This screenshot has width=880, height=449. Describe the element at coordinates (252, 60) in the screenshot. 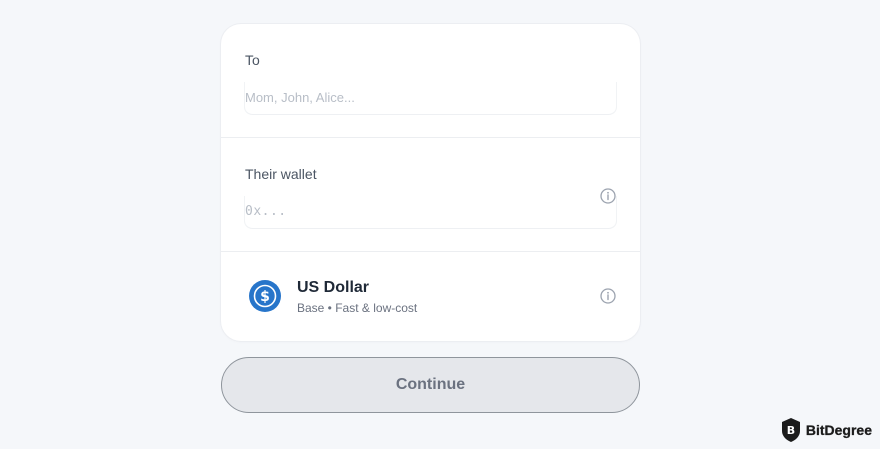

I see `recipient-label: To` at that location.